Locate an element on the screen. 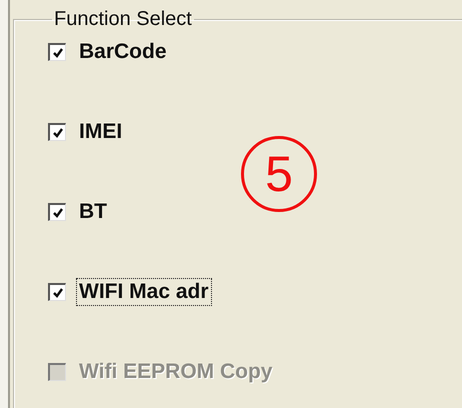  checkbox-label: BT is located at coordinates (93, 212).